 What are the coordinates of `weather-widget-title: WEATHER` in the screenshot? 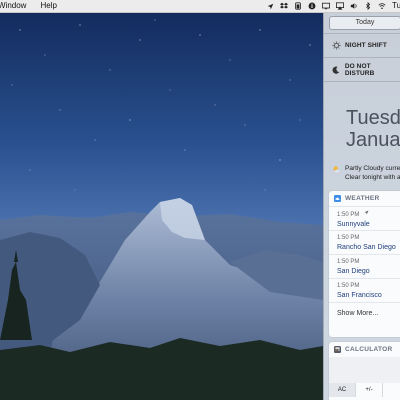 It's located at (362, 198).